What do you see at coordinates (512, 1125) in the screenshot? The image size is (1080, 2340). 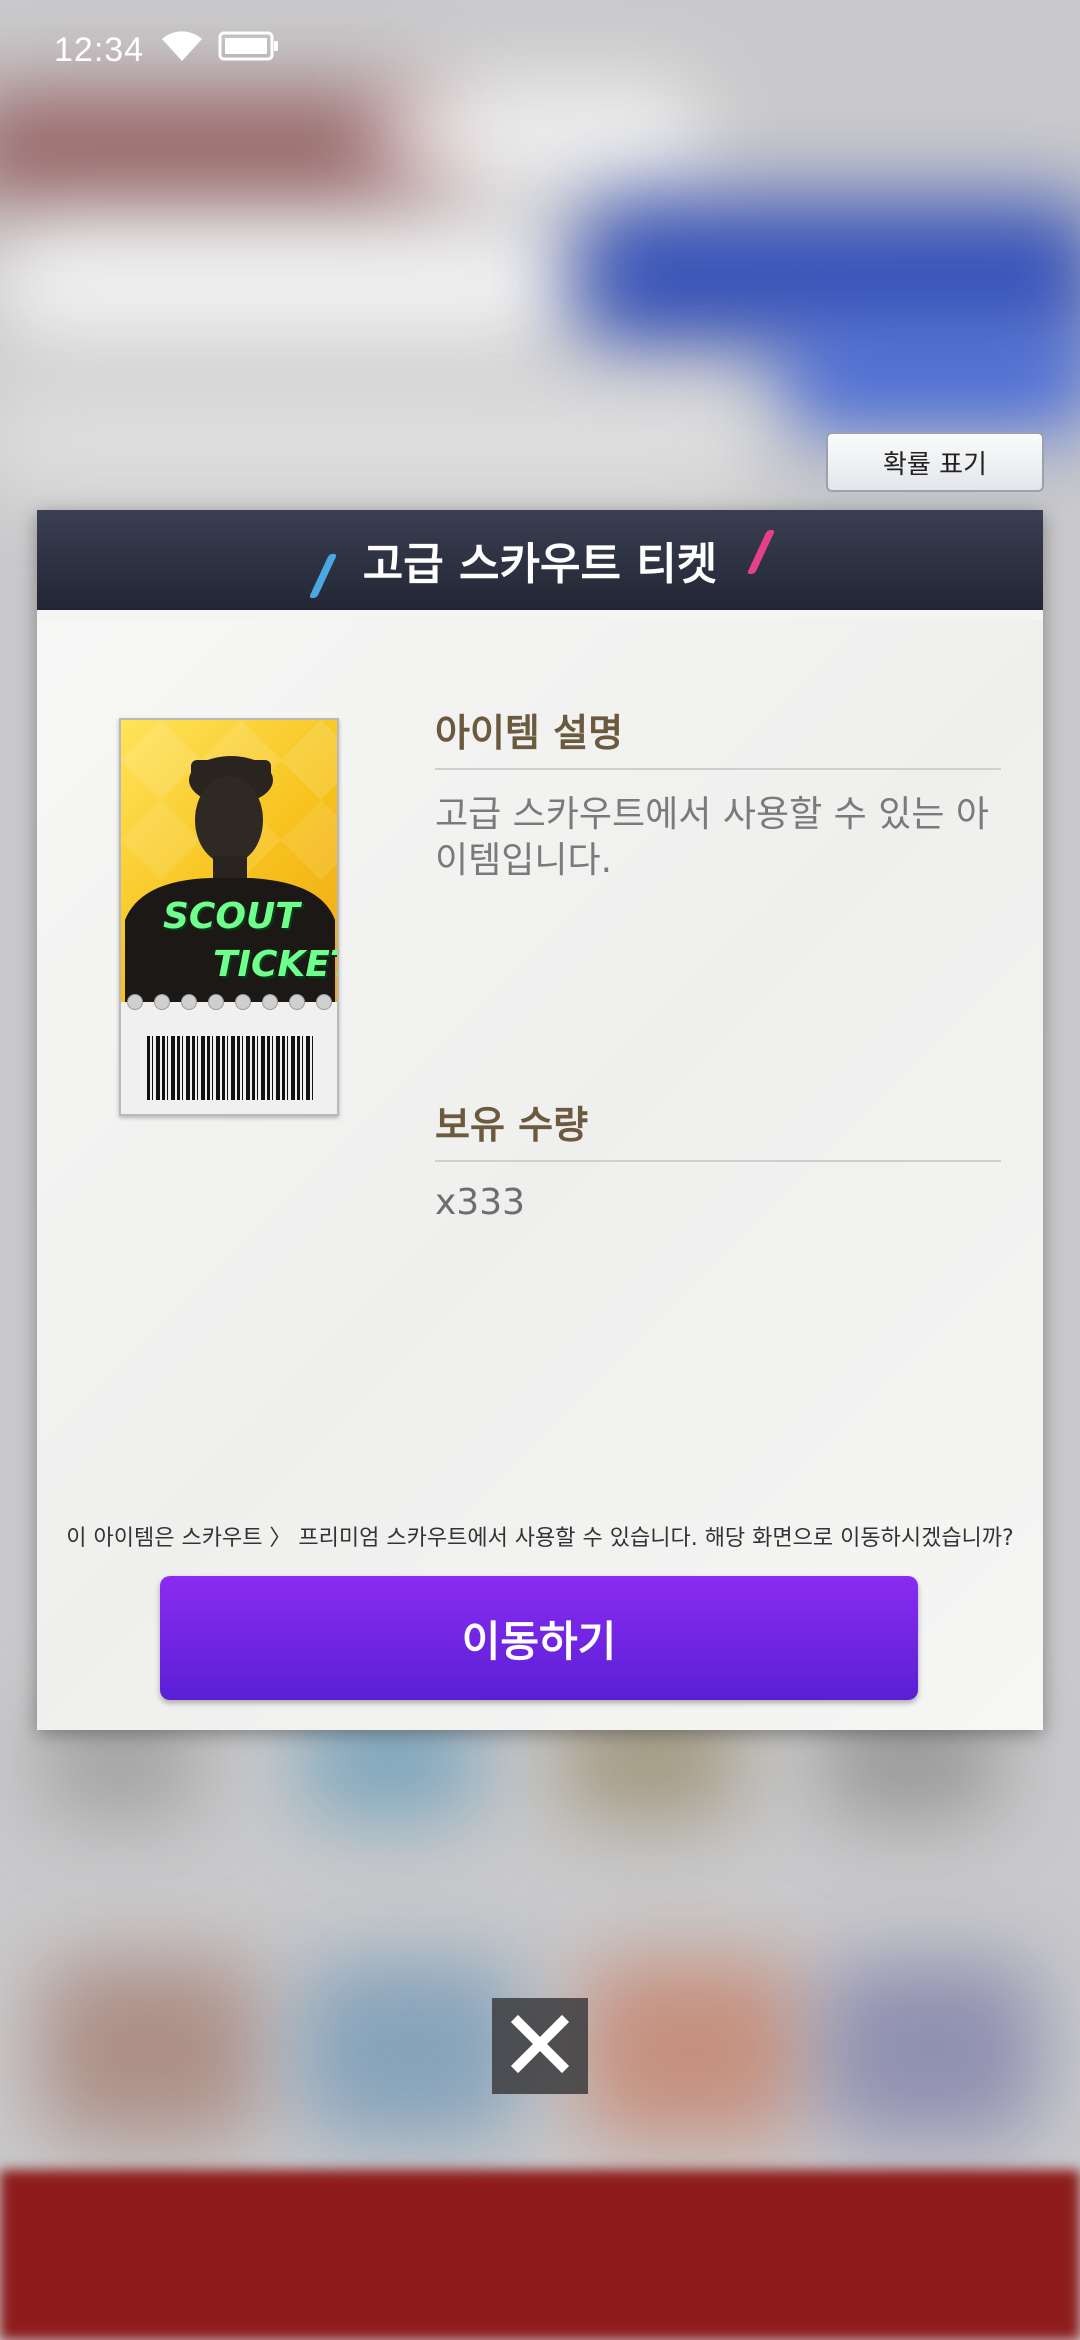 I see `quantity-heading: 보유 수량` at bounding box center [512, 1125].